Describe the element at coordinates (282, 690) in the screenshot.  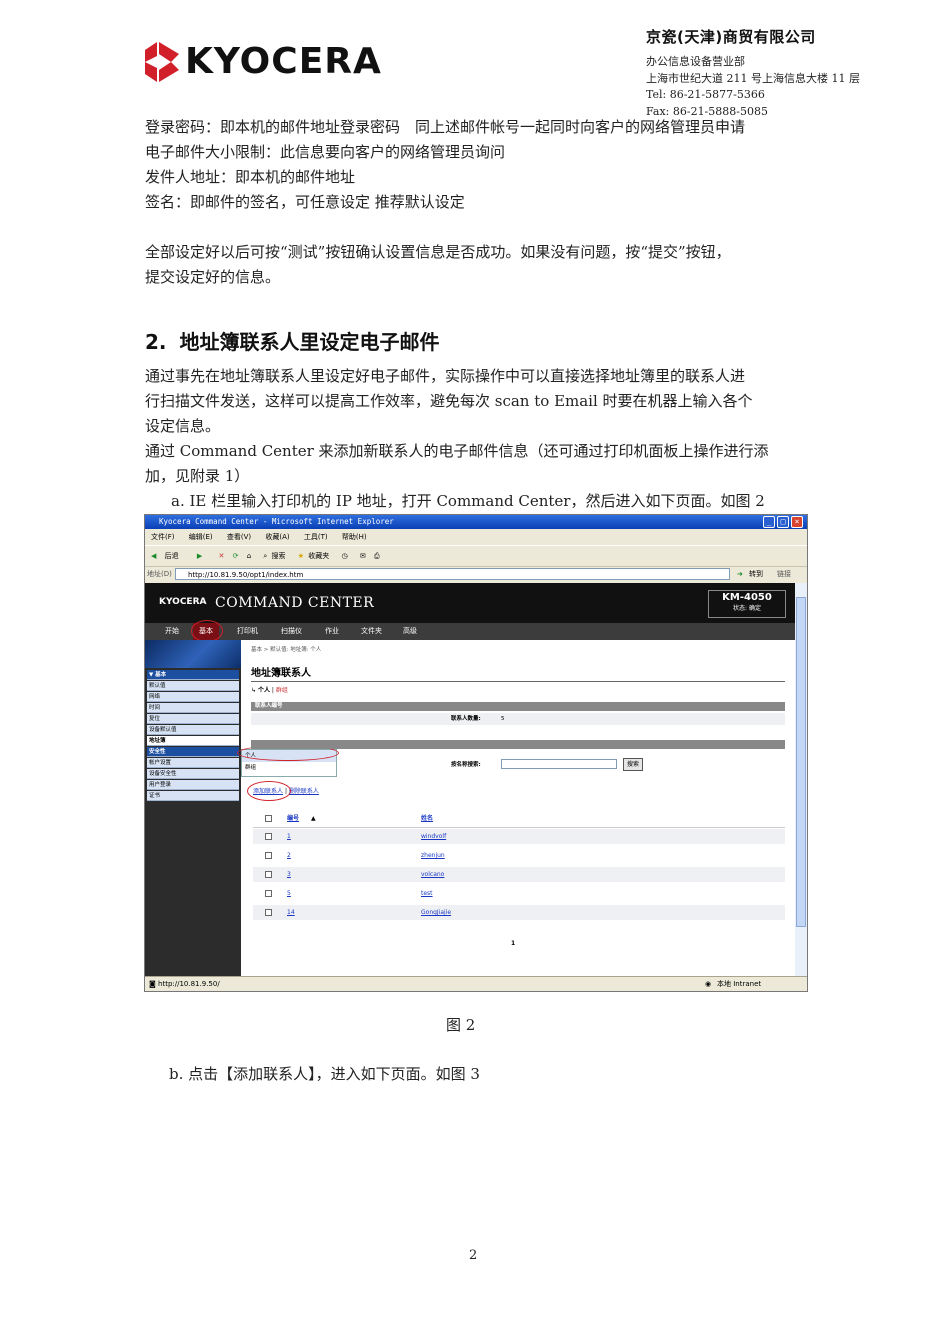
I see `subnav-group: 群组` at that location.